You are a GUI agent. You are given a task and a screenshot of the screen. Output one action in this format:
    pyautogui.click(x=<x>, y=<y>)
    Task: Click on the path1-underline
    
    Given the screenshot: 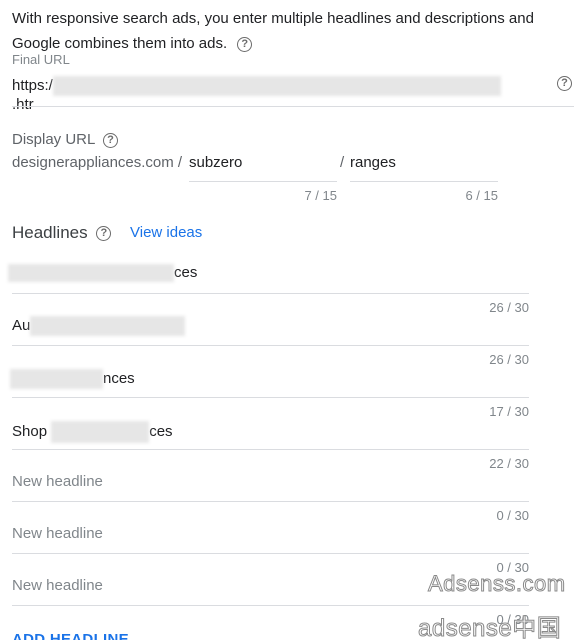 What is the action you would take?
    pyautogui.click(x=263, y=181)
    